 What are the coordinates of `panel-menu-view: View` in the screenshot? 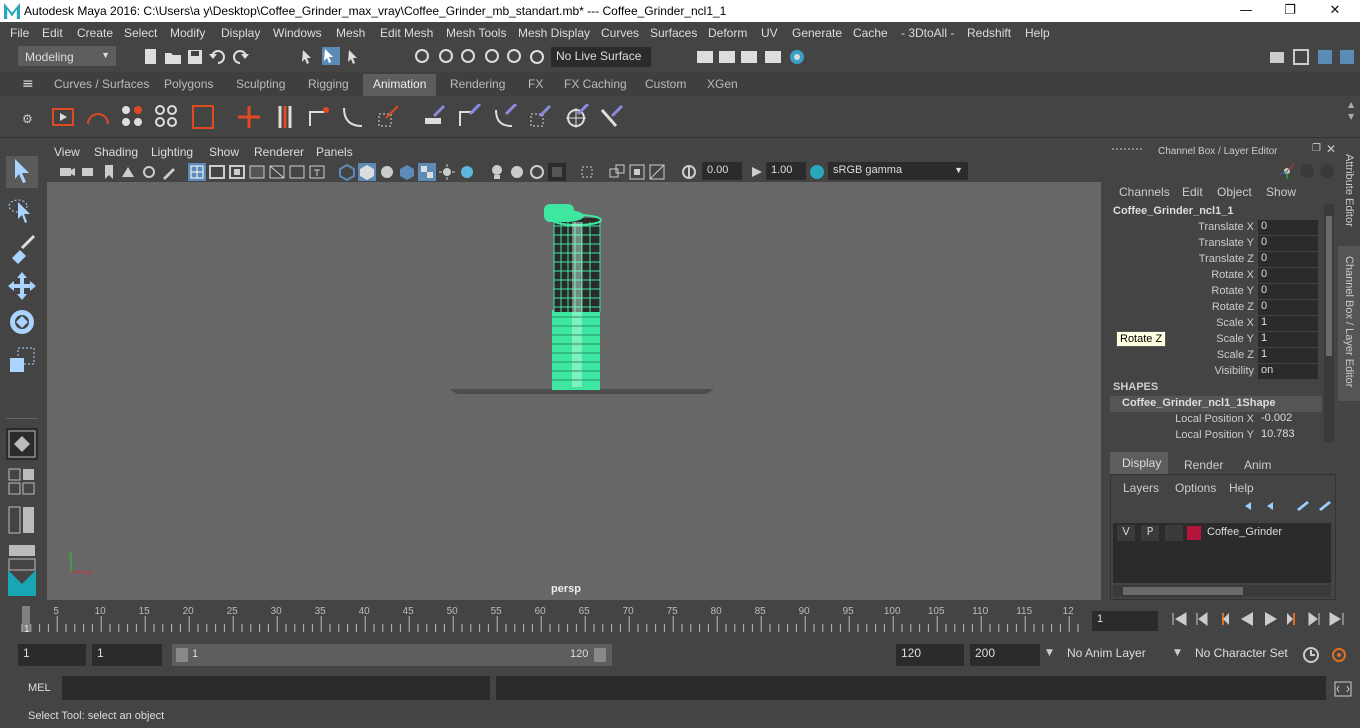 It's located at (67, 152).